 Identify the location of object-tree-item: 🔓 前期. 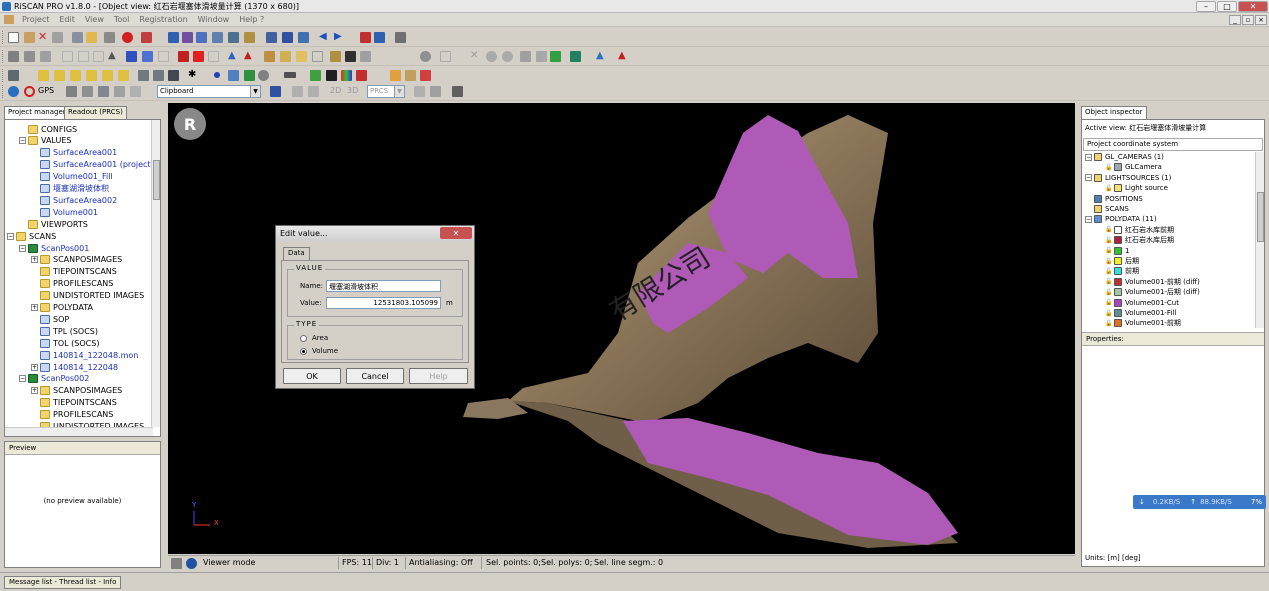
(1122, 271).